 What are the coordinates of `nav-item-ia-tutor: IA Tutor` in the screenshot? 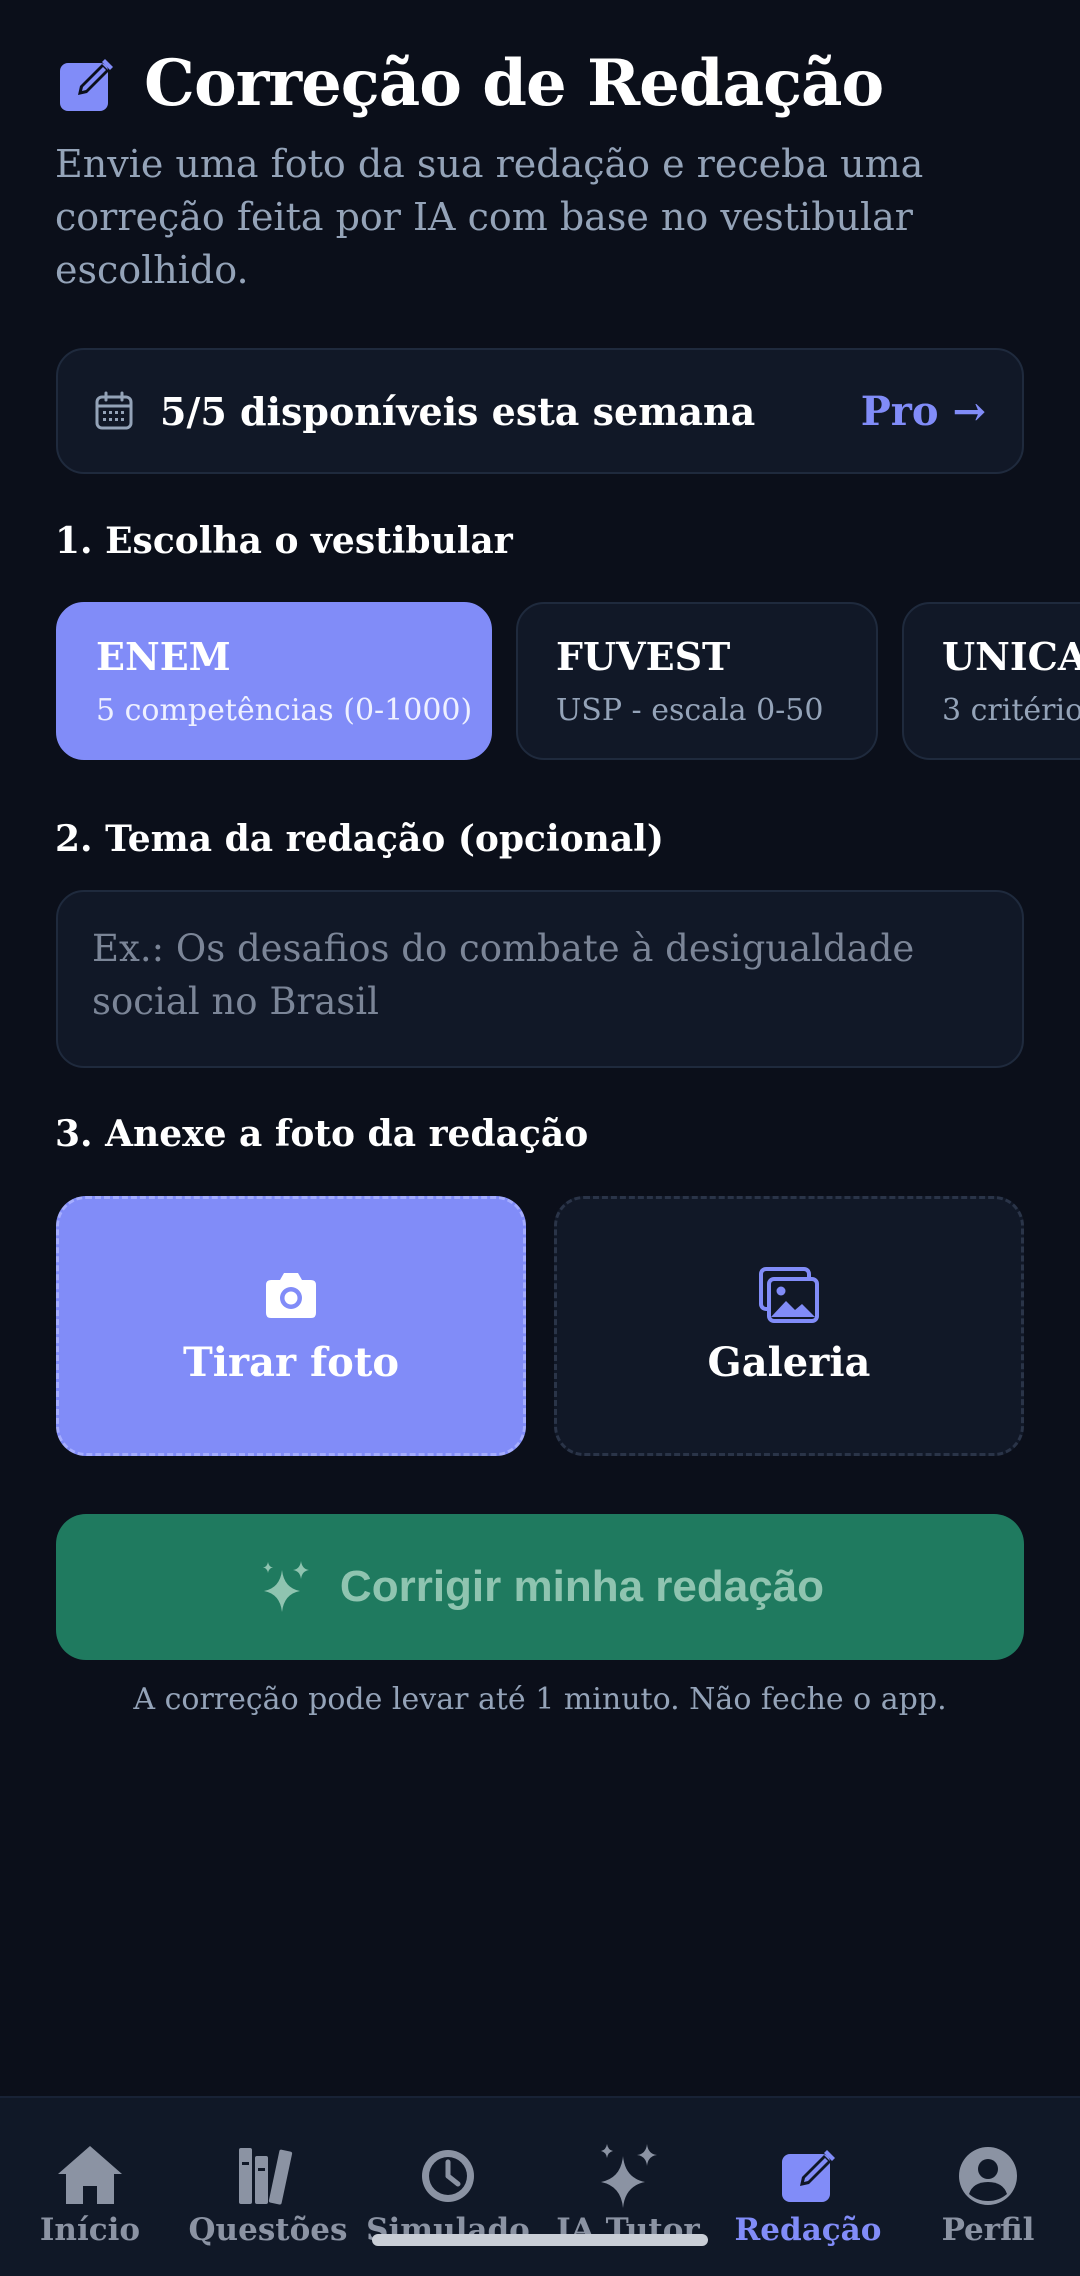 It's located at (628, 2195).